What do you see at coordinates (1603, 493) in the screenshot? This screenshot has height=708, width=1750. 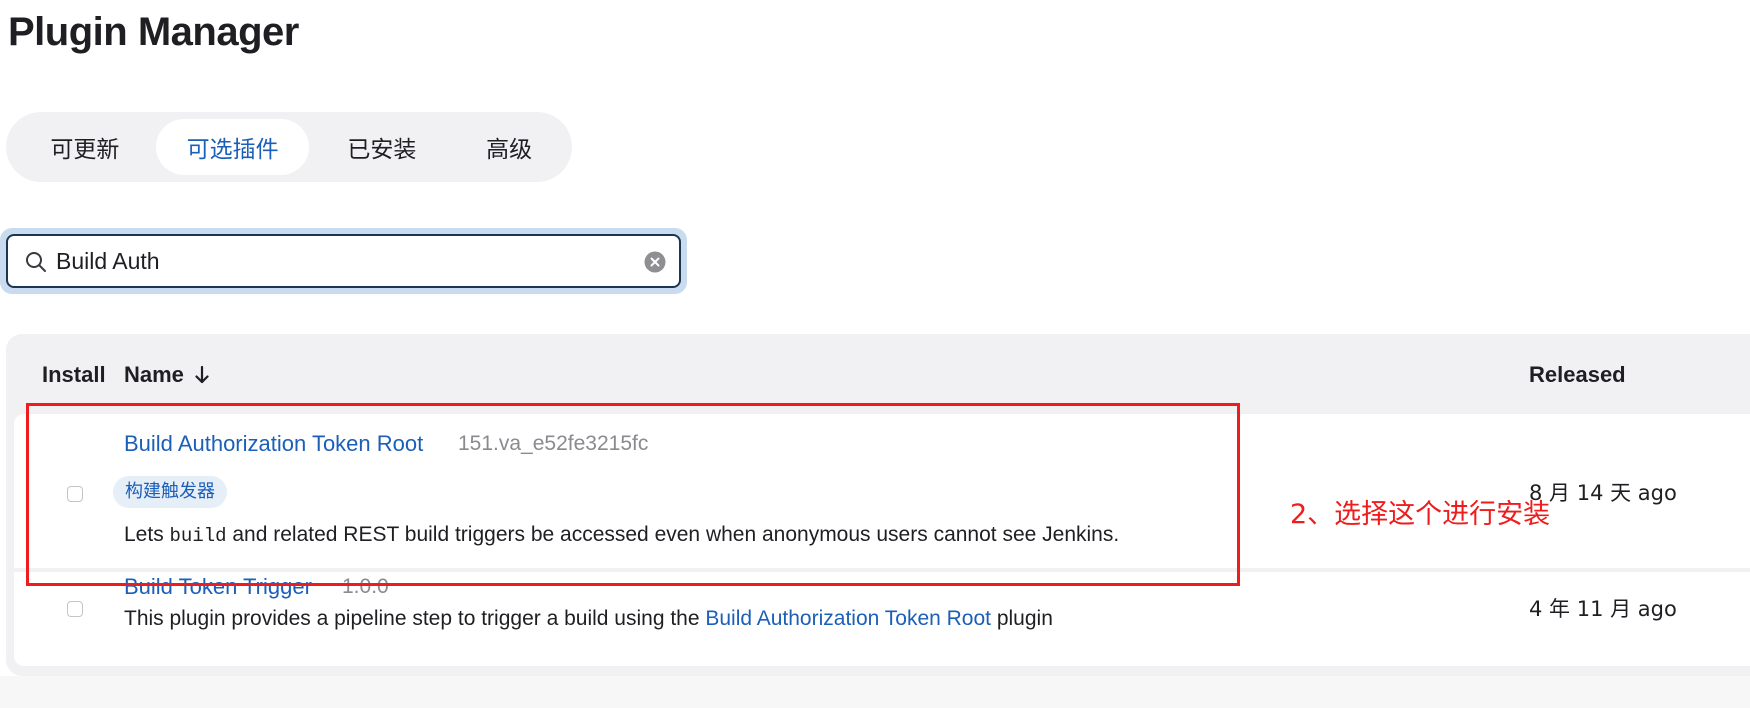 I see `released-date: 8 月 14 天 ago` at bounding box center [1603, 493].